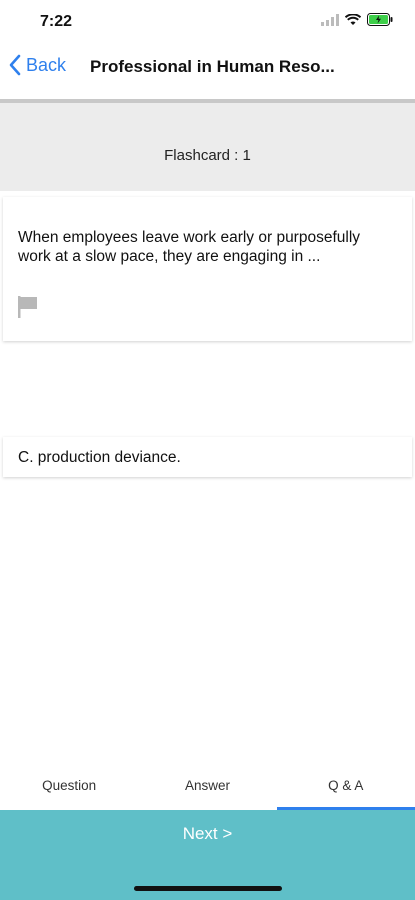 The height and width of the screenshot is (900, 415). I want to click on home-indicator, so click(208, 888).